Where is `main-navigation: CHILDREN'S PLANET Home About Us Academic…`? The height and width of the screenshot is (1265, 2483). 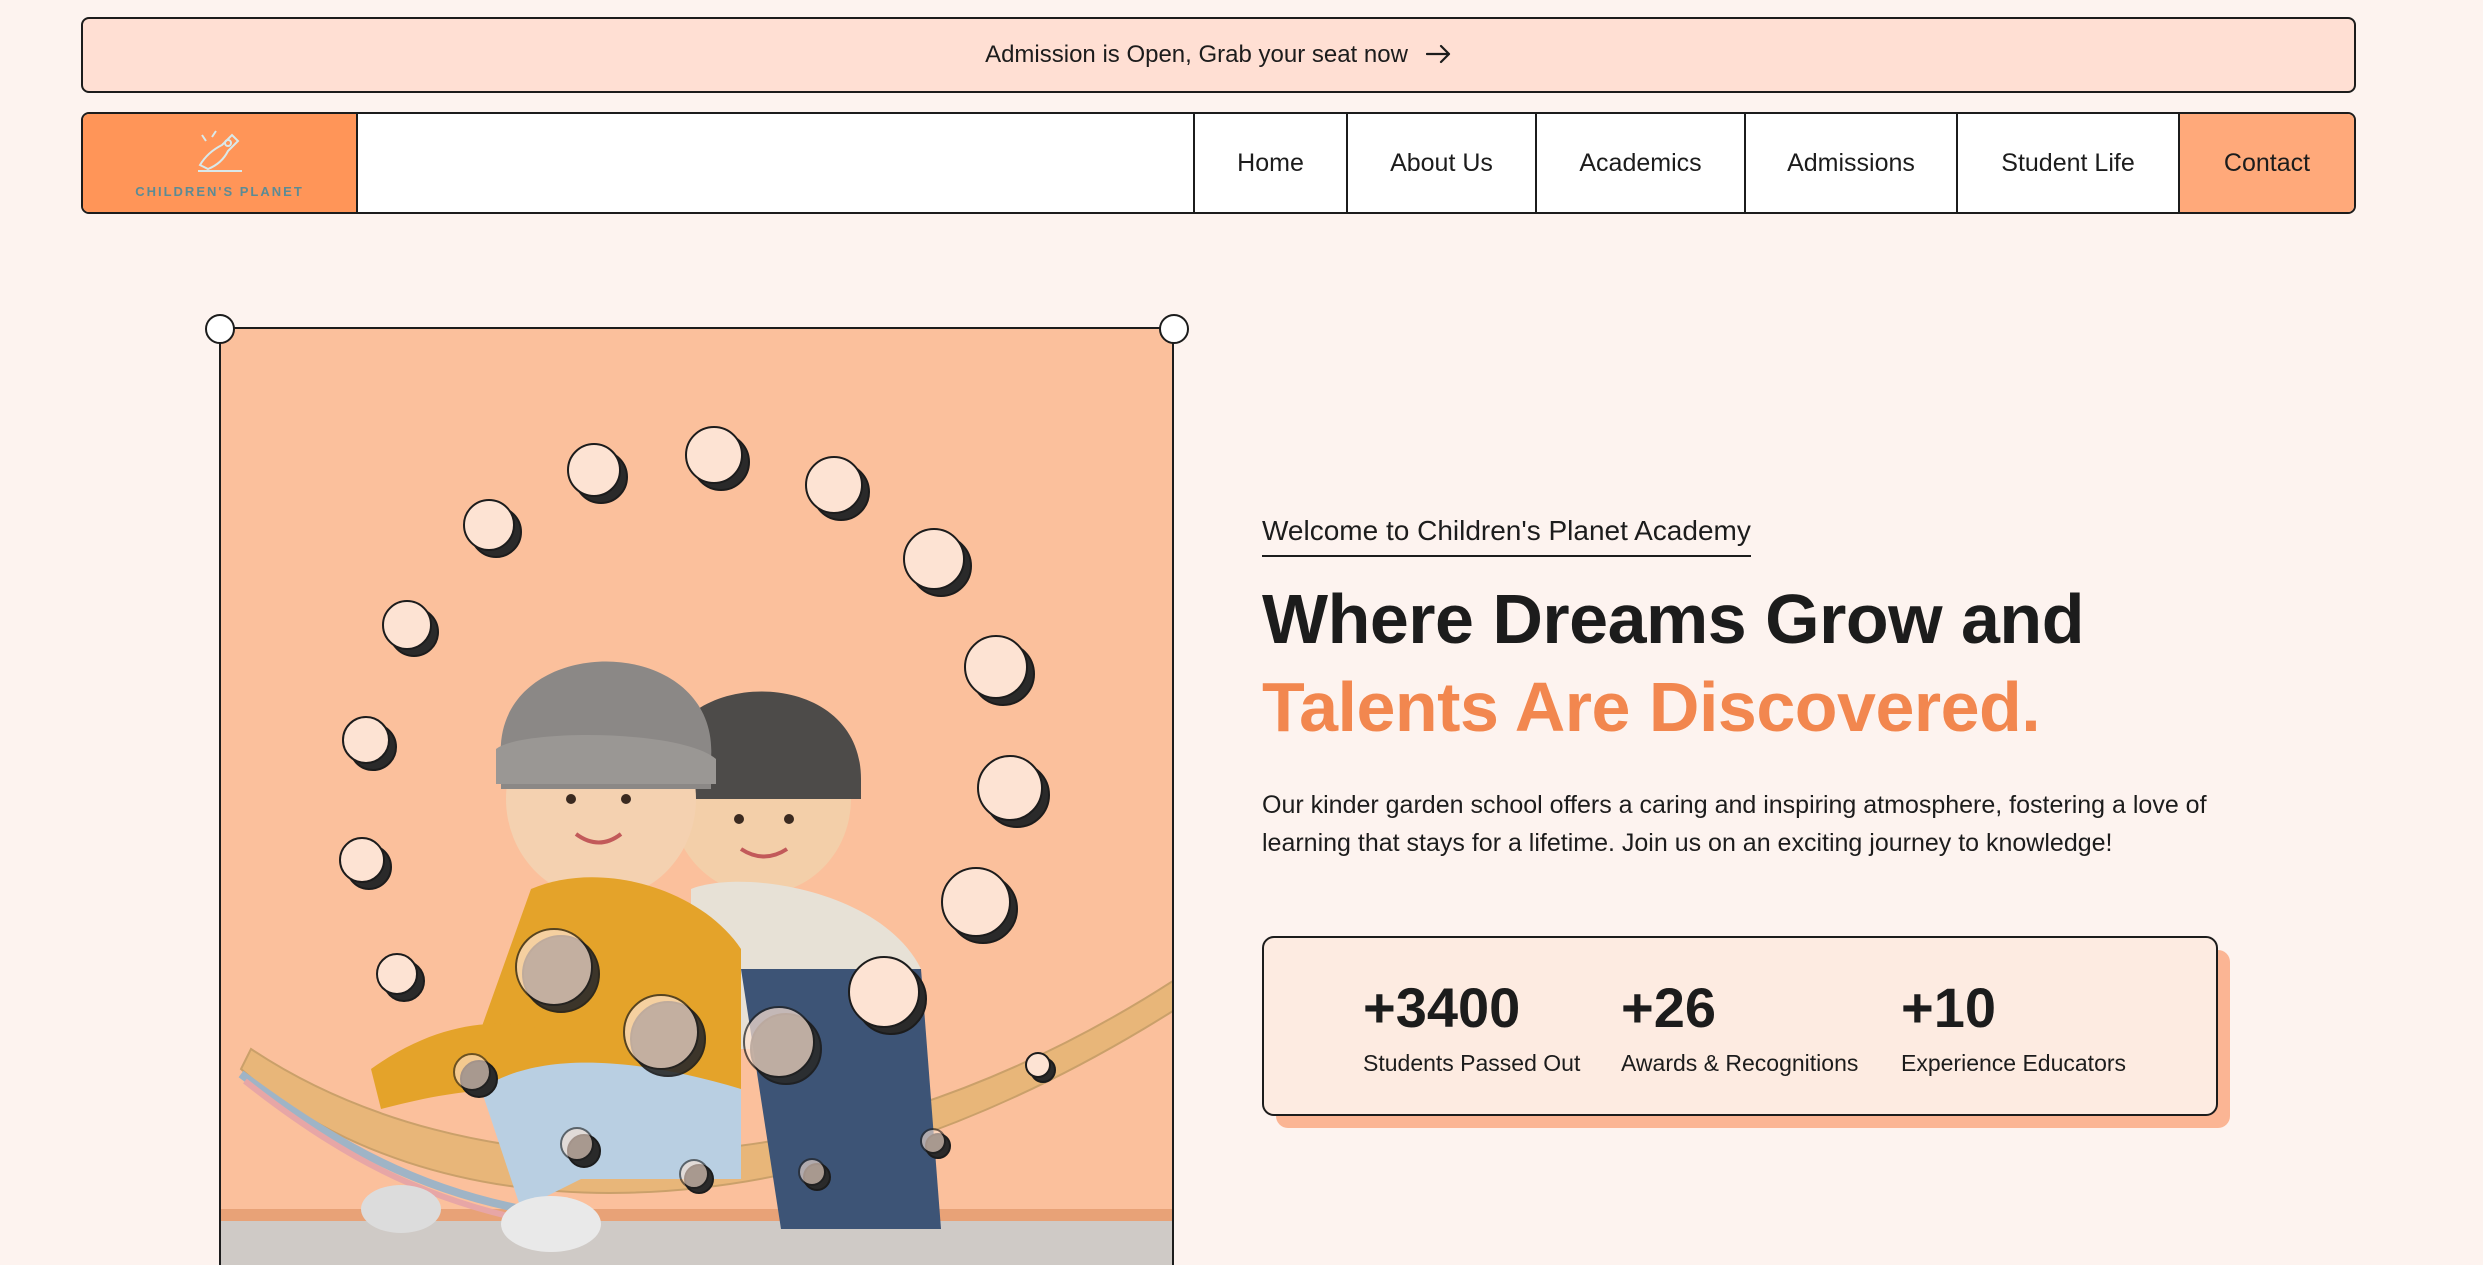
main-navigation: CHILDREN'S PLANET Home About Us Academic… is located at coordinates (1218, 163).